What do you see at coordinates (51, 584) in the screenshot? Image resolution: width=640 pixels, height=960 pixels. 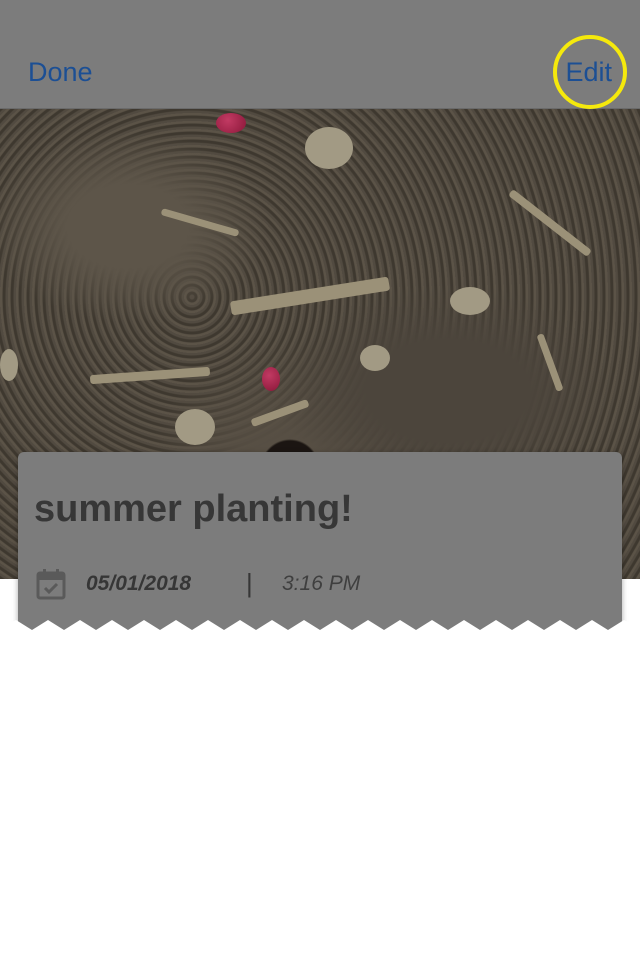 I see `calendar-check-icon` at bounding box center [51, 584].